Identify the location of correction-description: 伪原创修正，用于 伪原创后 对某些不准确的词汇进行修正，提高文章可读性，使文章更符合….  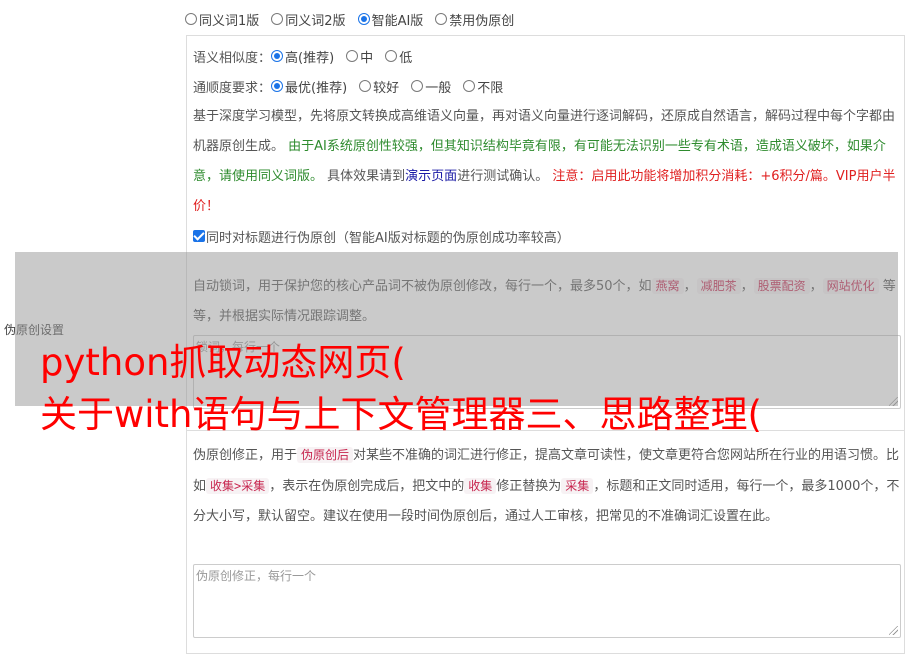
(547, 486).